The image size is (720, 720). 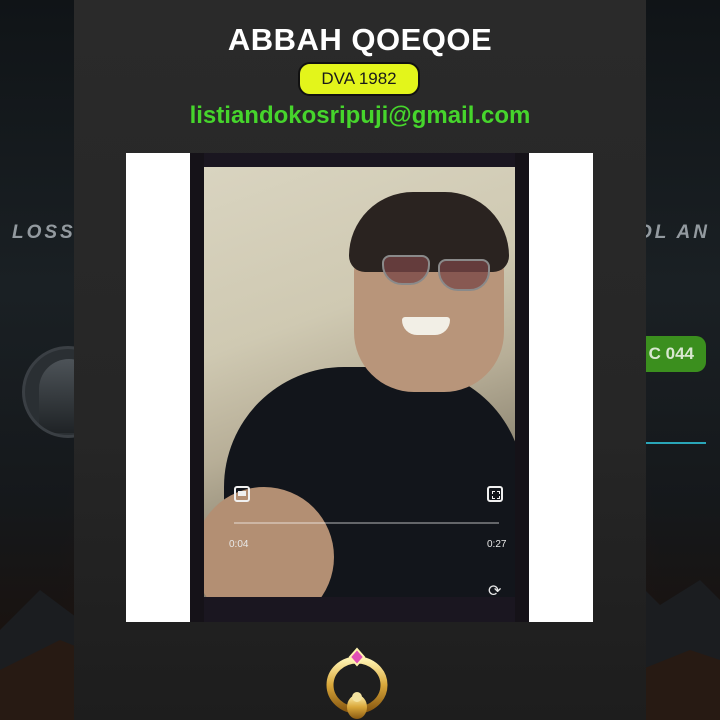 What do you see at coordinates (366, 523) in the screenshot?
I see `video-progress-bar` at bounding box center [366, 523].